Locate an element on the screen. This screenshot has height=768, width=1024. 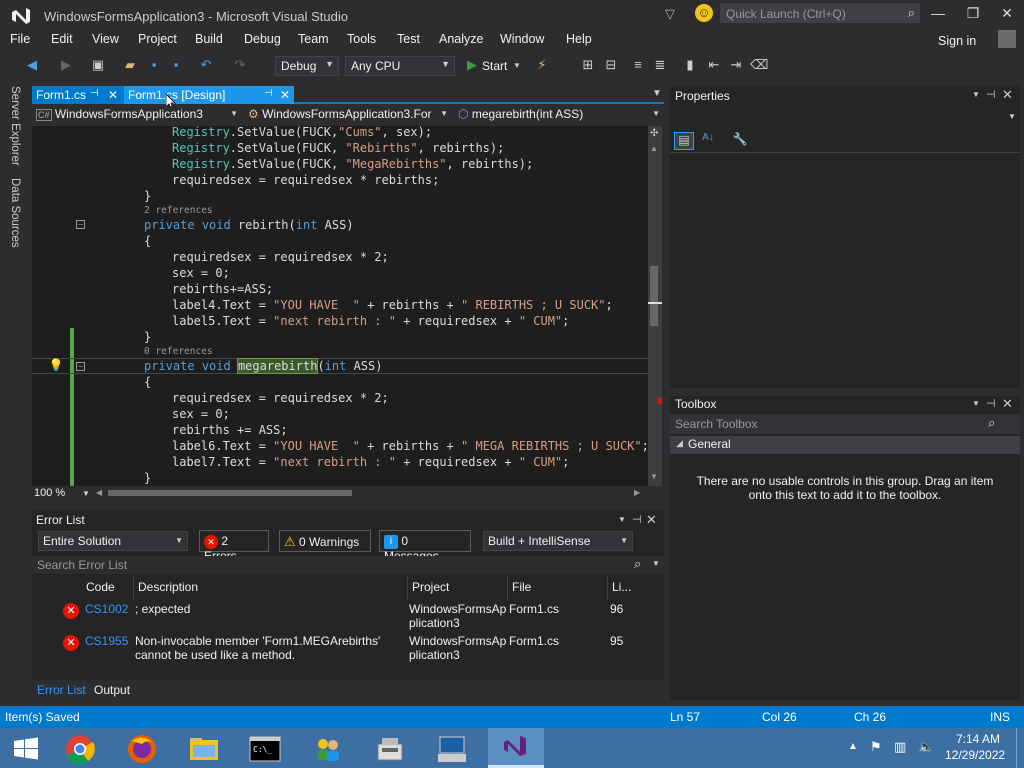
show-hidden-icons-icon: ▲ is located at coordinates (853, 746).